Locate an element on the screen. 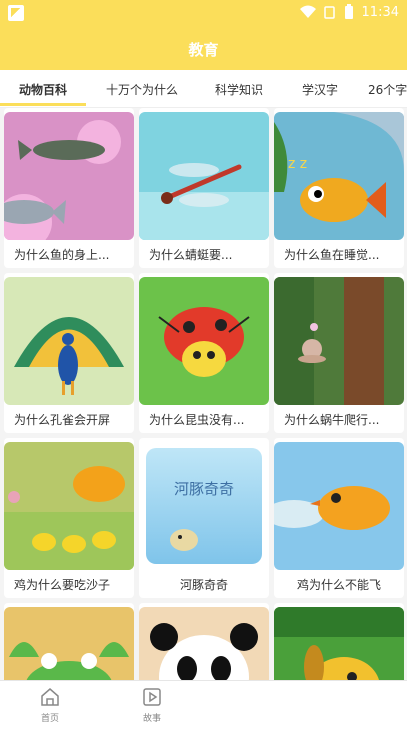  nav-home: 首页 is located at coordinates (50, 707).